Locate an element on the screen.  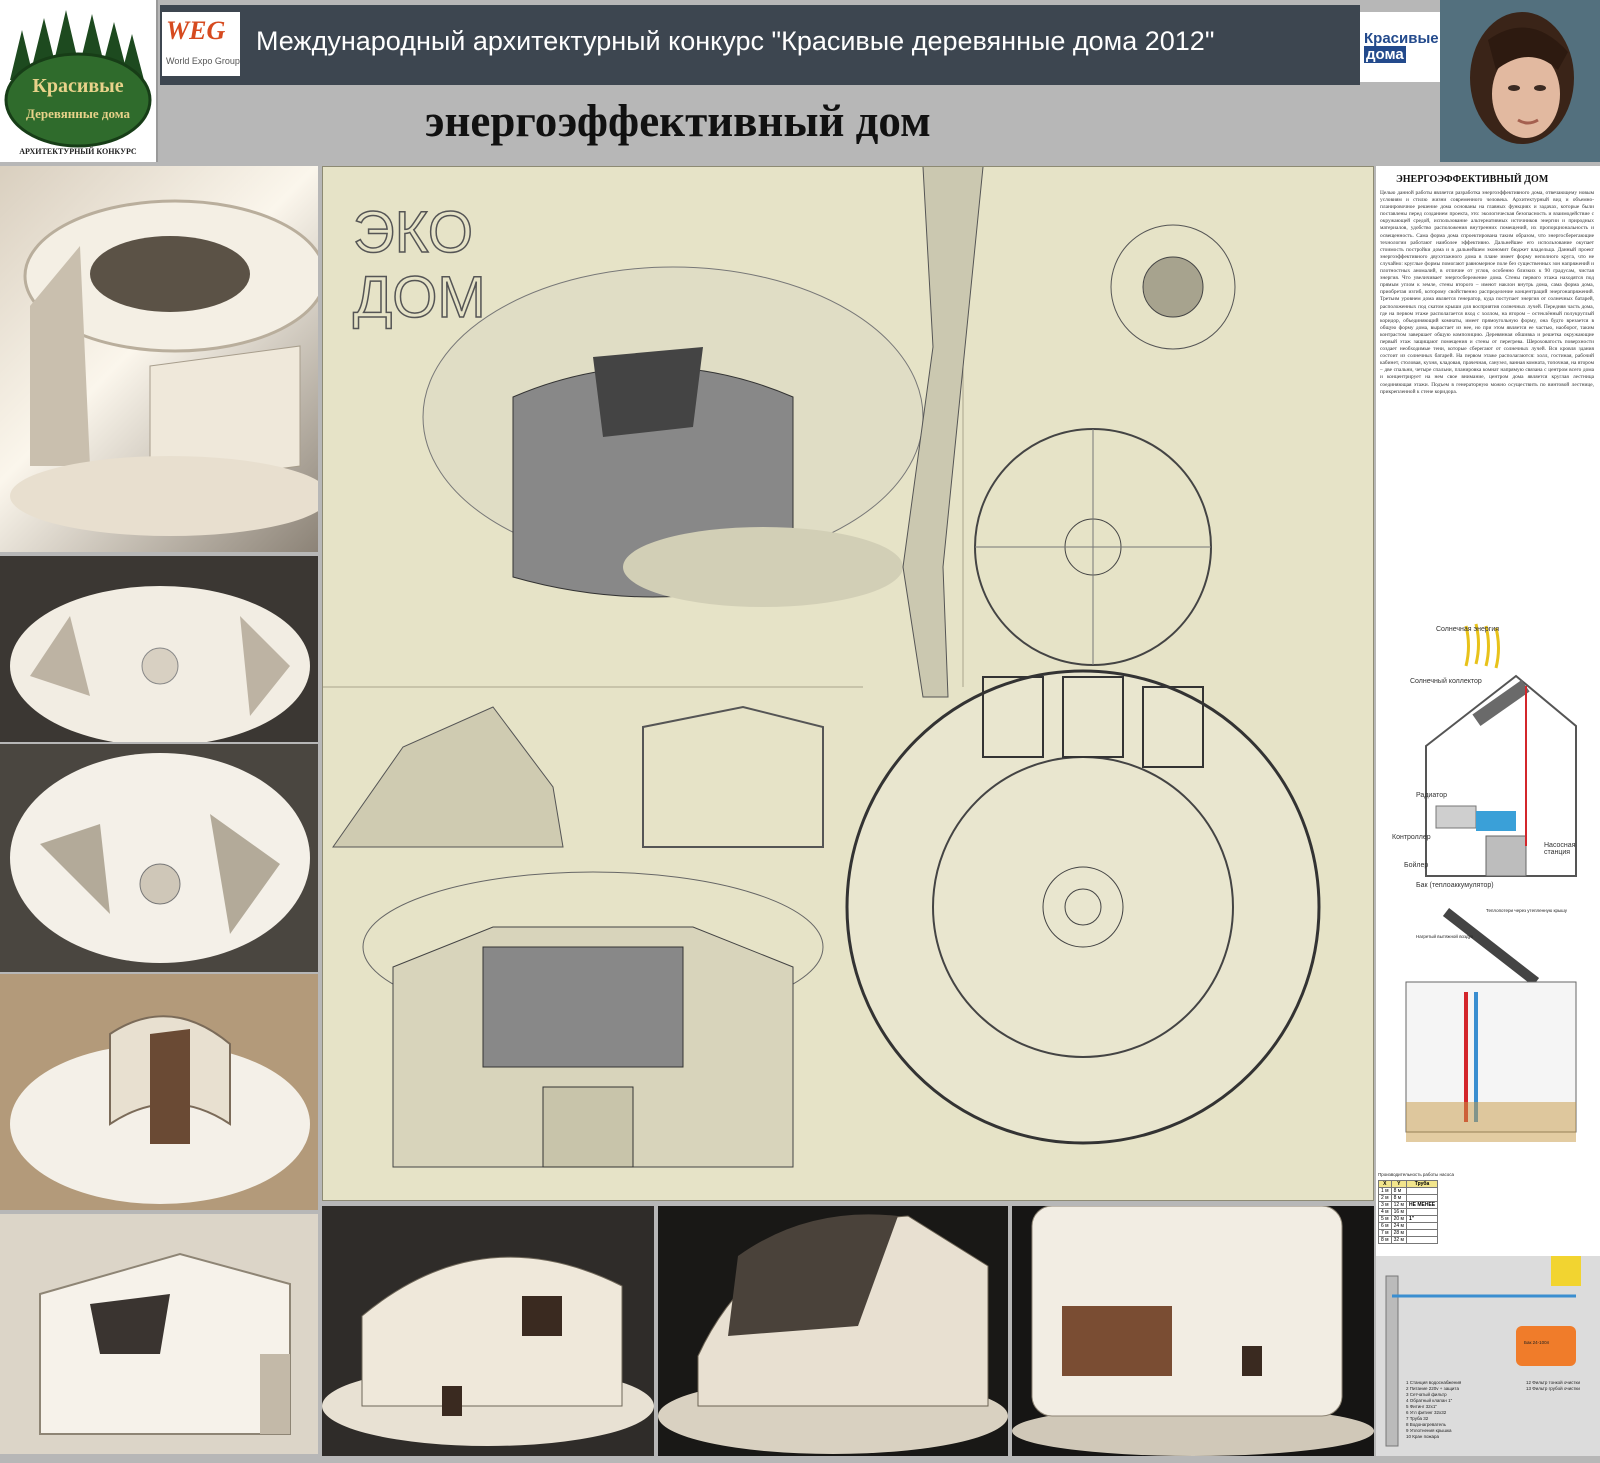
table-row: 1 м8 м is located at coordinates (1408, 1191).